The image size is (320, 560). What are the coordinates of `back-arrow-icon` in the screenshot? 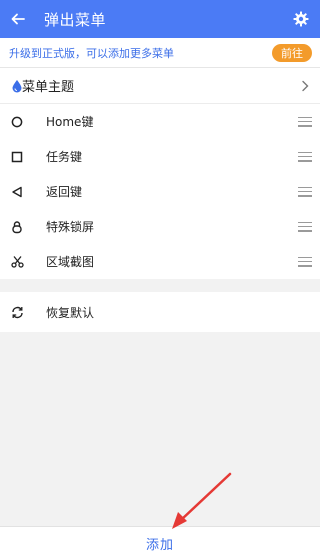 It's located at (18, 19).